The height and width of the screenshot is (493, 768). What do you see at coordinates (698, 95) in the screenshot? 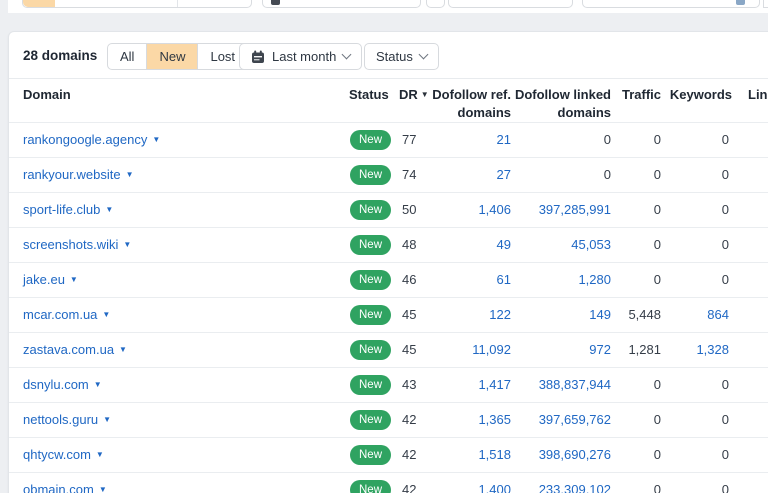
I see `column-header-keywords: Keywords` at bounding box center [698, 95].